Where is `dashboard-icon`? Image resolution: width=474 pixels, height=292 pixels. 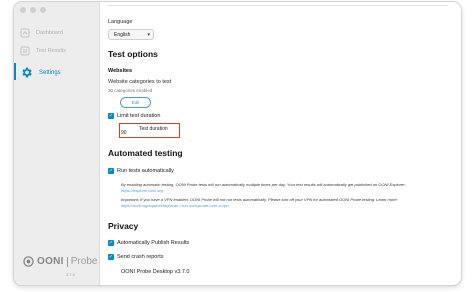
dashboard-icon is located at coordinates (25, 33).